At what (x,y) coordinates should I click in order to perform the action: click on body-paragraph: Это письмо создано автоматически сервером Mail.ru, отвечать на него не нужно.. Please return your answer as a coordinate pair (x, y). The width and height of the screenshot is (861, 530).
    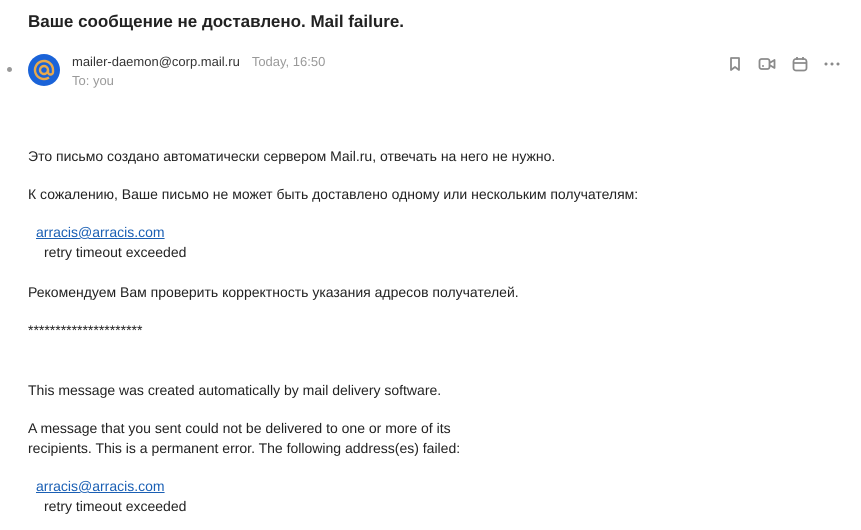
    Looking at the image, I should click on (292, 156).